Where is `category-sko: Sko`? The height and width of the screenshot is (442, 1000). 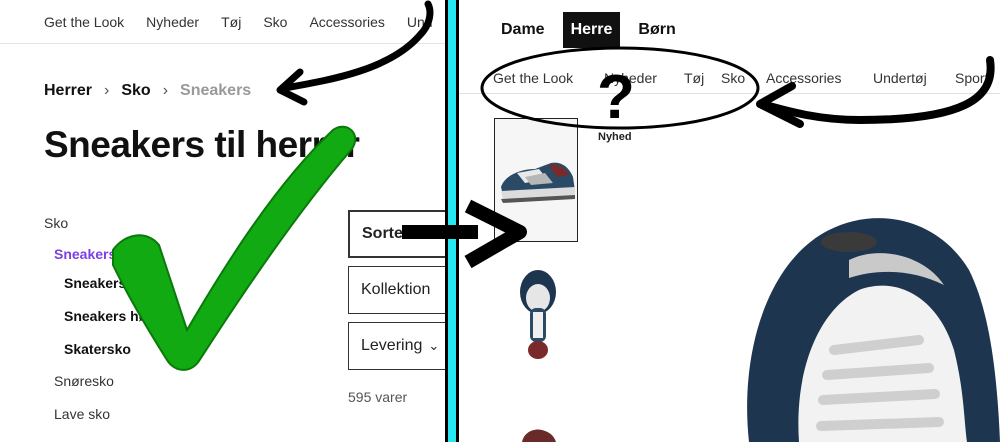 category-sko: Sko is located at coordinates (56, 223).